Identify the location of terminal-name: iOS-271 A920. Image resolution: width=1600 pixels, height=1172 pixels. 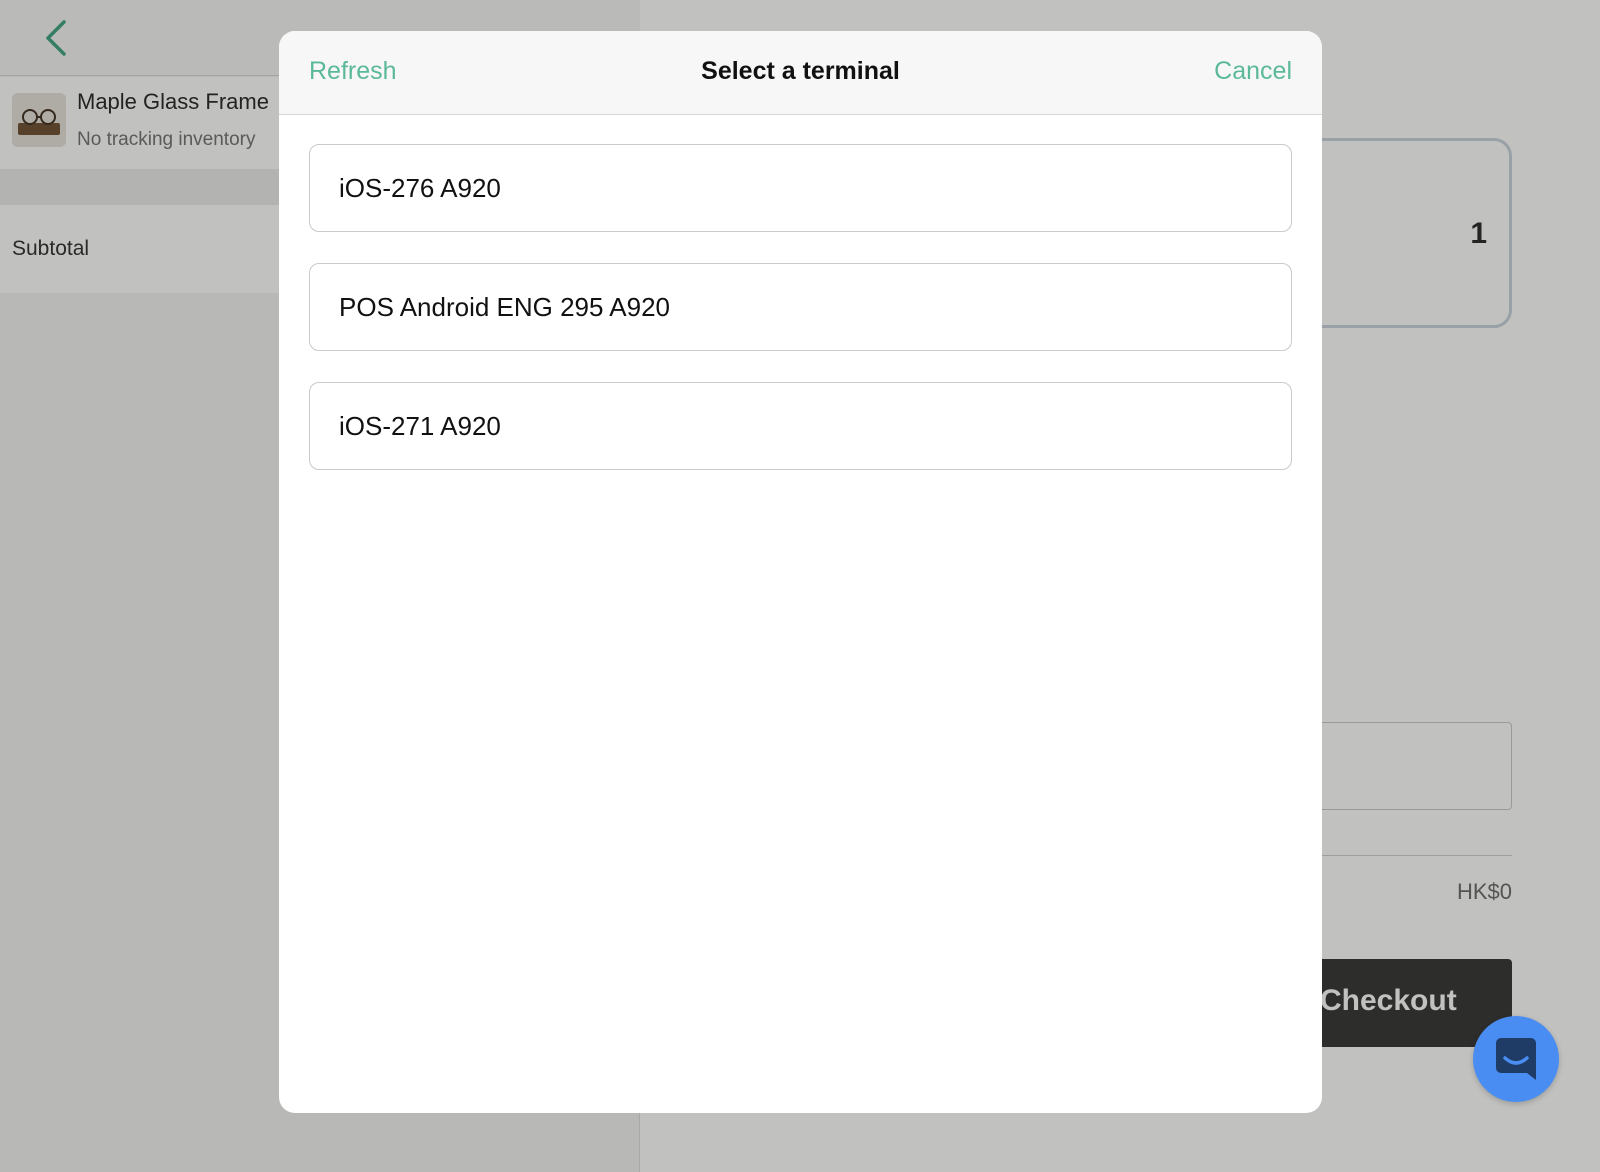
(420, 425).